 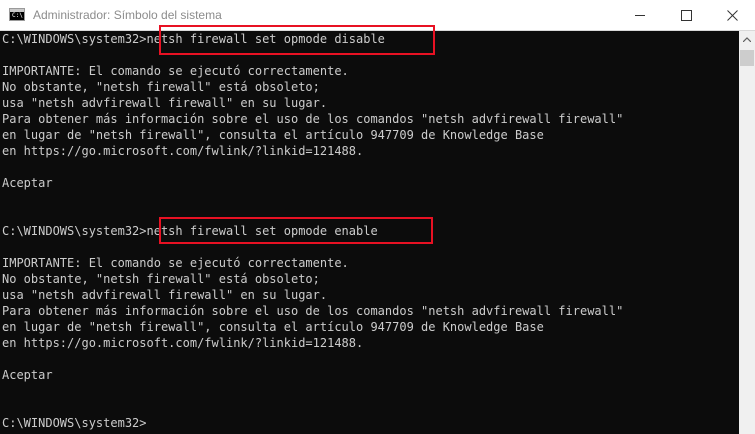 What do you see at coordinates (297, 40) in the screenshot?
I see `highlight-disable-command` at bounding box center [297, 40].